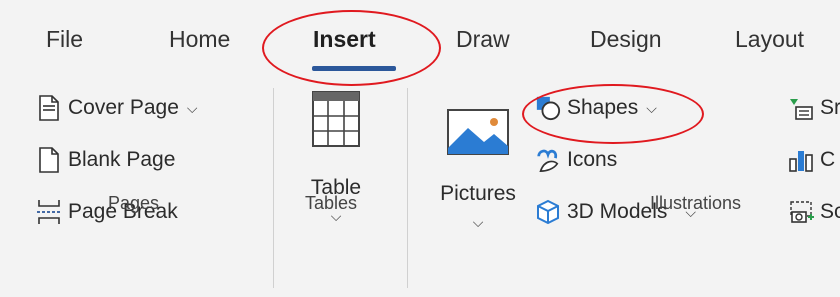 The width and height of the screenshot is (840, 297). Describe the element at coordinates (478, 193) in the screenshot. I see `pictures-label: Pictures` at that location.